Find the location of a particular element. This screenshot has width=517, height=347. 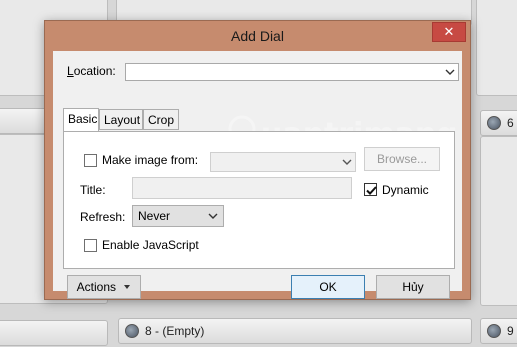

tab-crop: Crop is located at coordinates (161, 119).